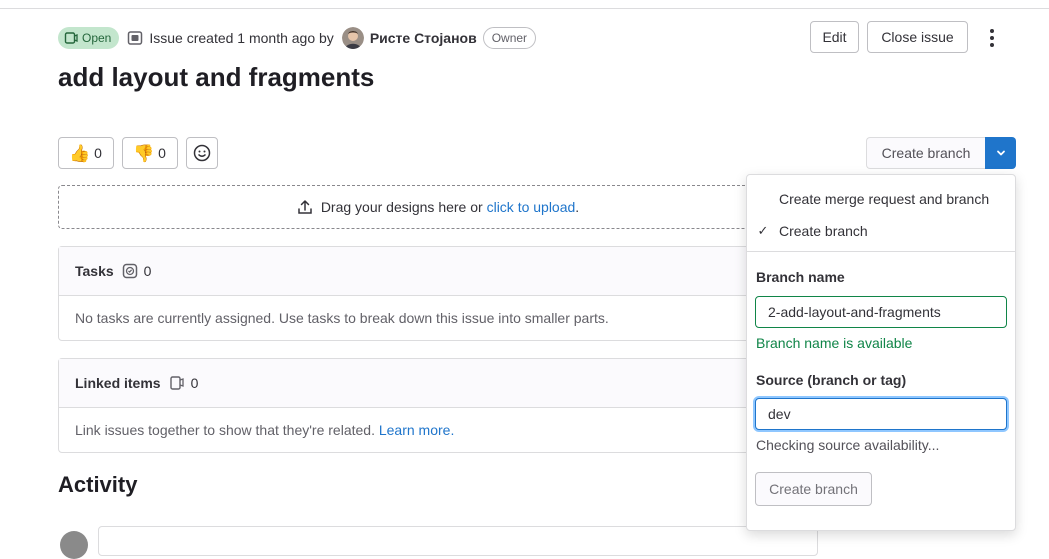  What do you see at coordinates (834, 343) in the screenshot?
I see `branch-available-text: Branch name is available` at bounding box center [834, 343].